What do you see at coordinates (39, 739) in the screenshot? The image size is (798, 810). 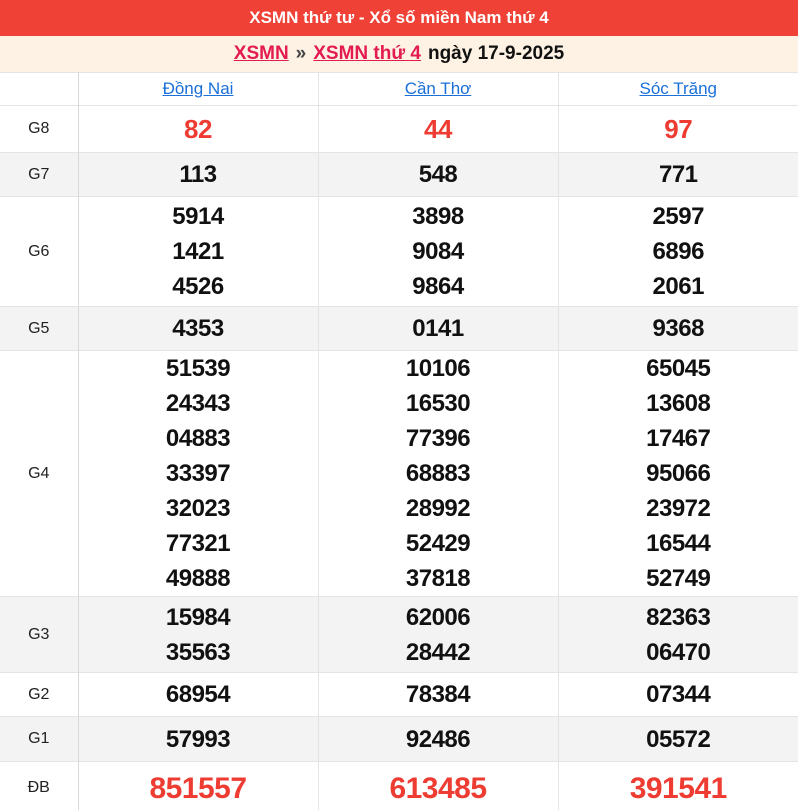 I see `prize-label: G1` at bounding box center [39, 739].